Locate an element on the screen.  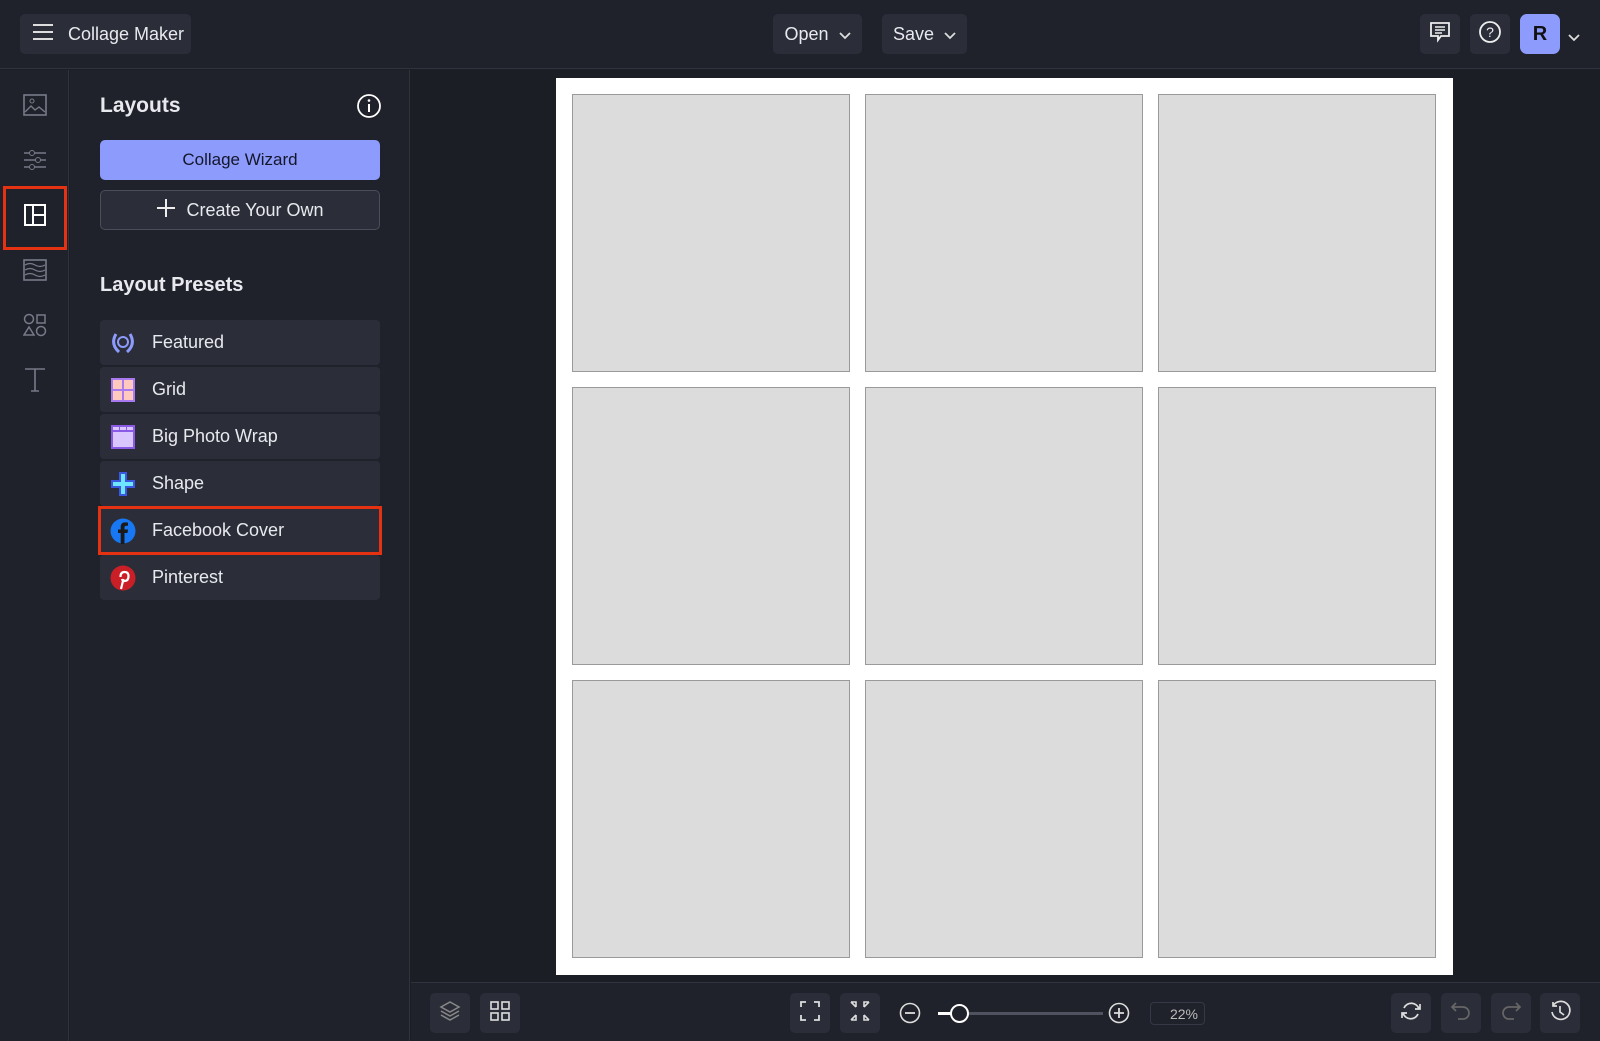
active-tool-highlight is located at coordinates (35, 218).